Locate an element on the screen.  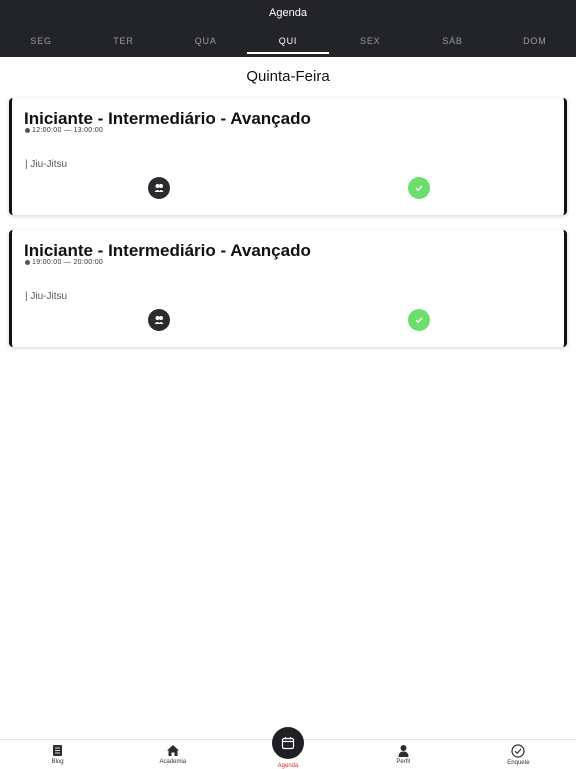
check-circle-icon is located at coordinates (518, 751).